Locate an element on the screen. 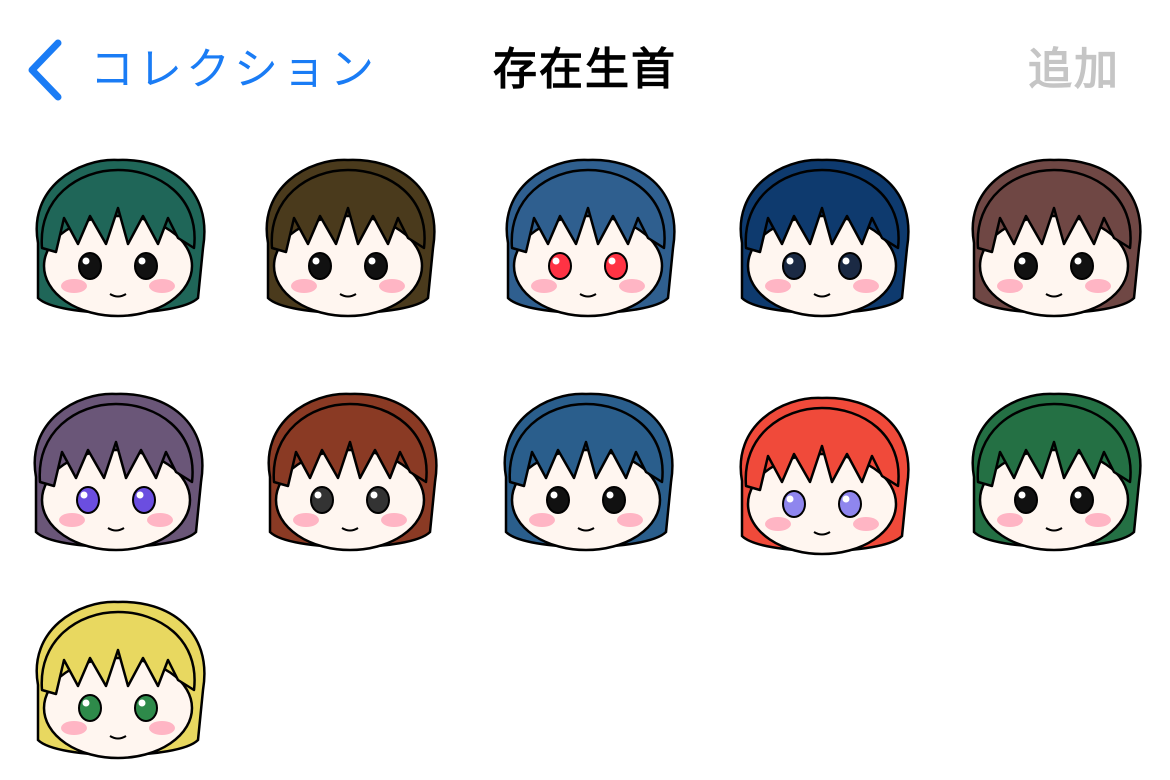  sticker-teal-pigtails is located at coordinates (118, 243).